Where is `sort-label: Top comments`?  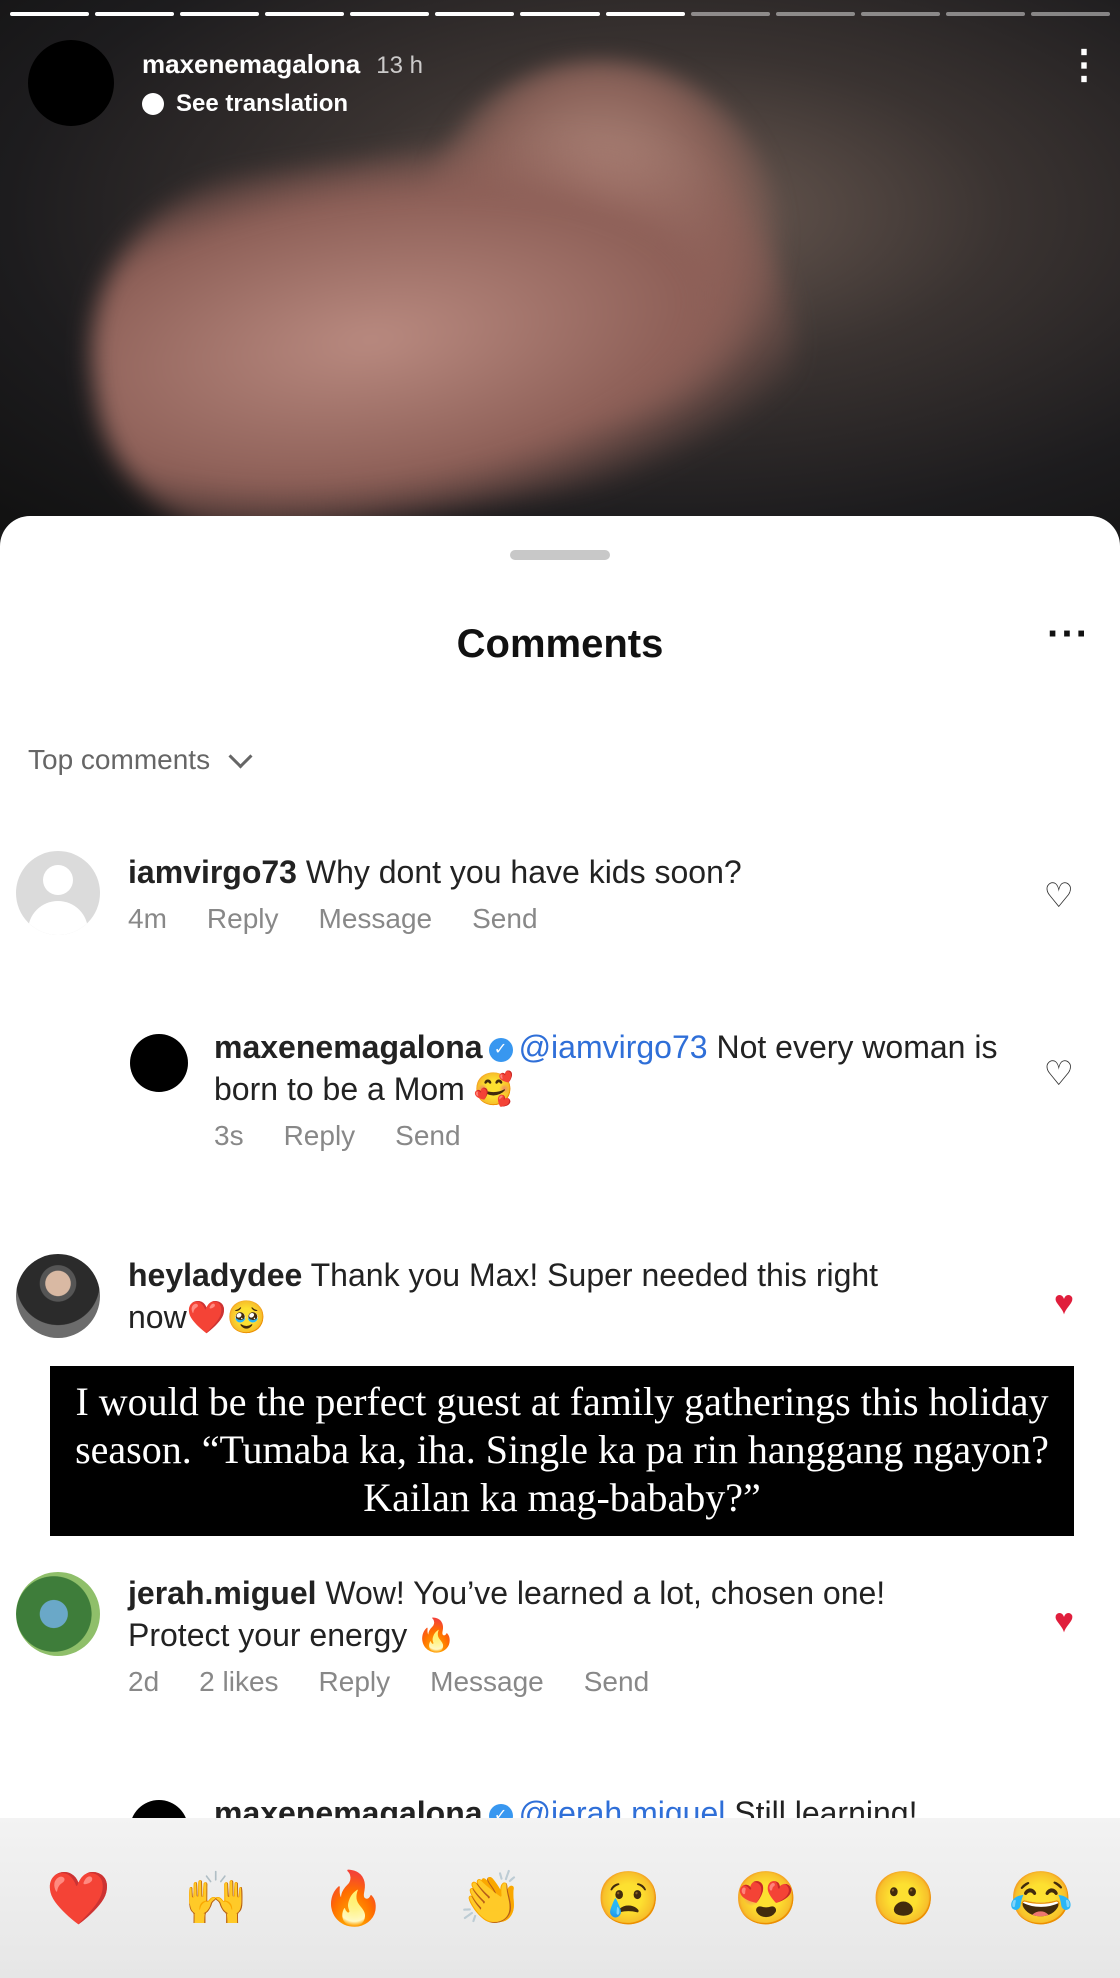
sort-label: Top comments is located at coordinates (119, 759).